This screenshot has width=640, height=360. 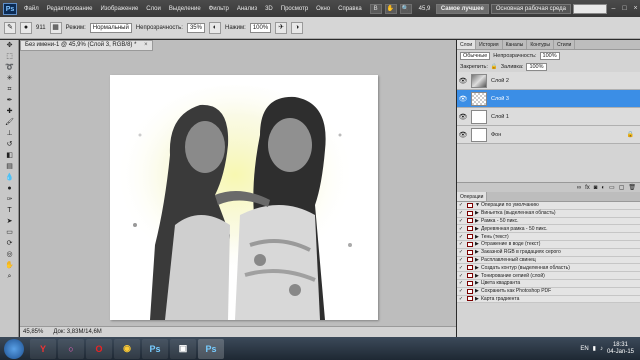 I want to click on minimize-icon: –, so click(x=613, y=8).